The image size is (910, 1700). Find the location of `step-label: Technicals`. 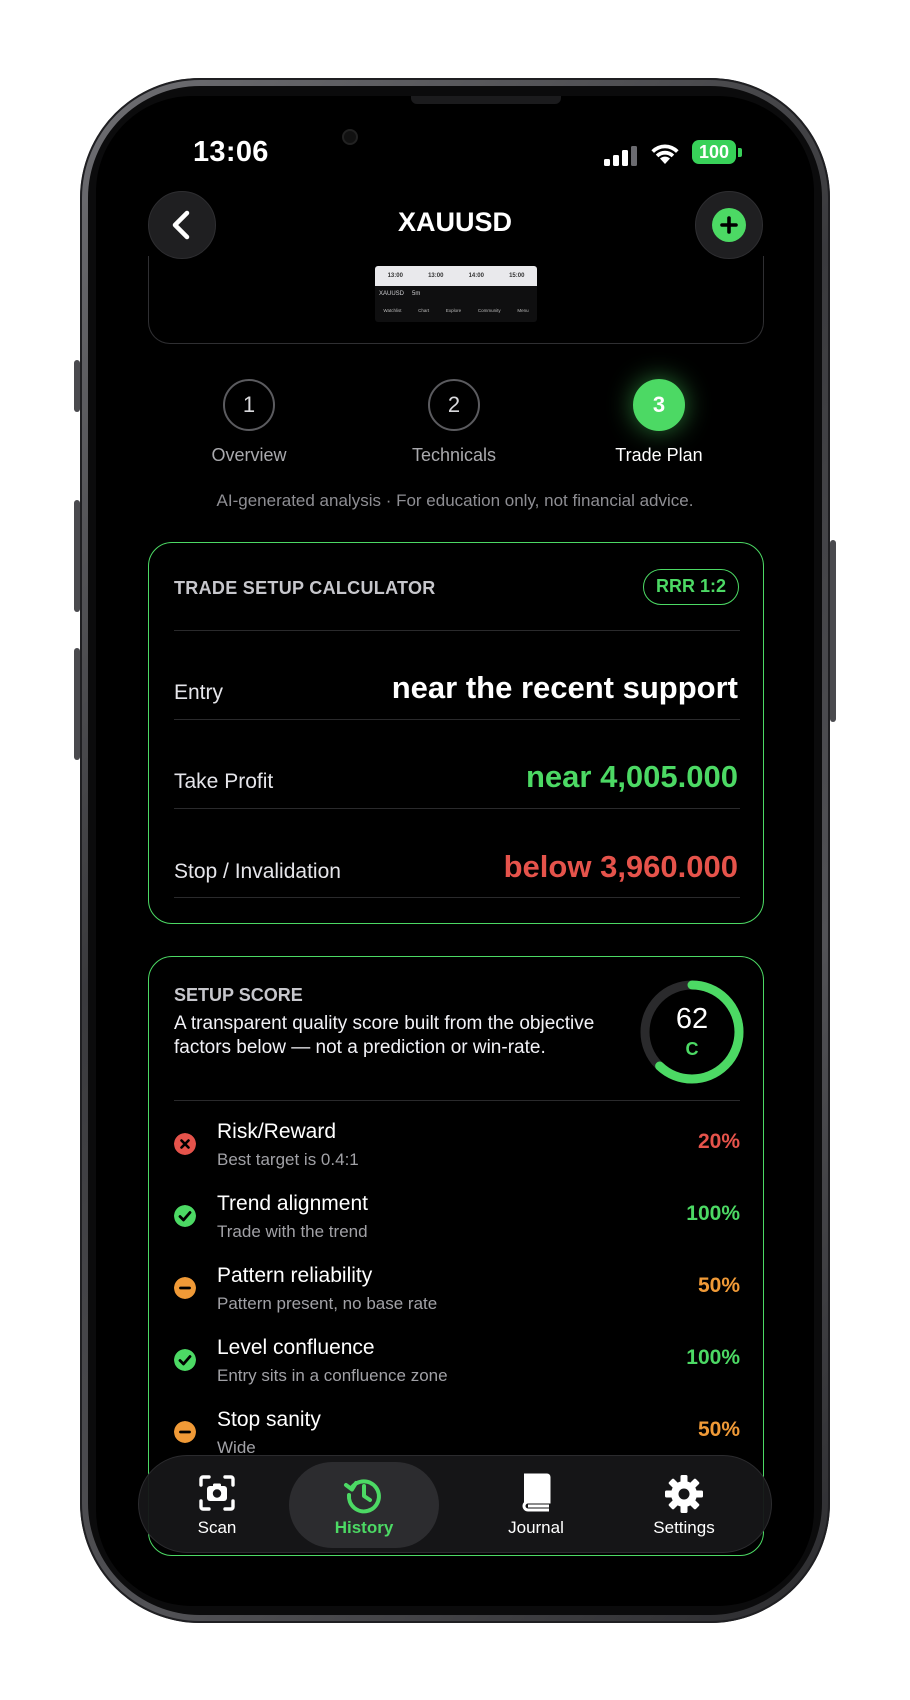

step-label: Technicals is located at coordinates (454, 455).